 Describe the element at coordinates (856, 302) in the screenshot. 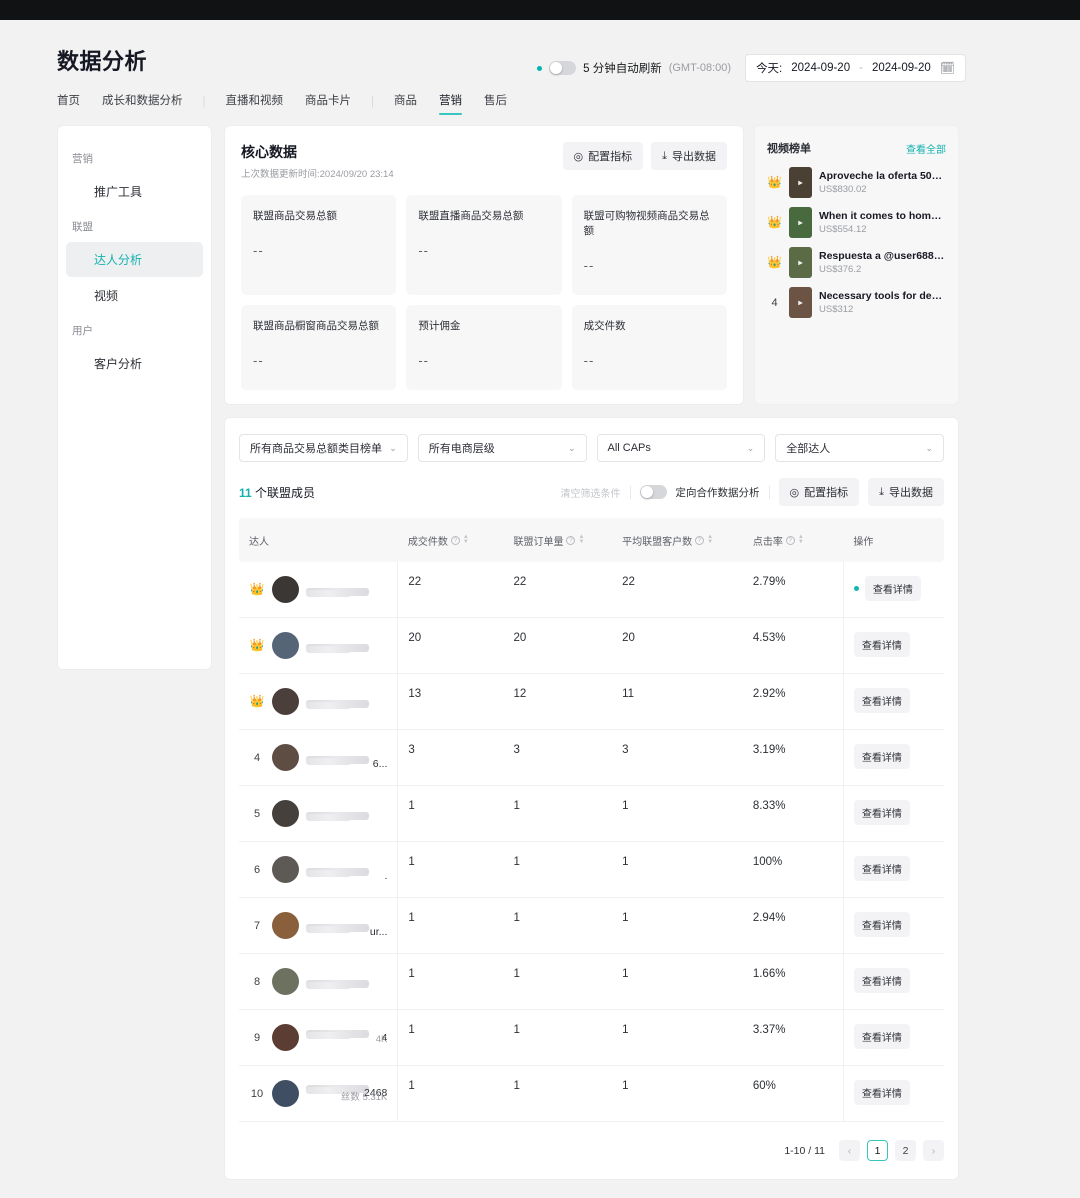

I see `video-list-item: 4 Necessary tools for decor... US$312` at that location.